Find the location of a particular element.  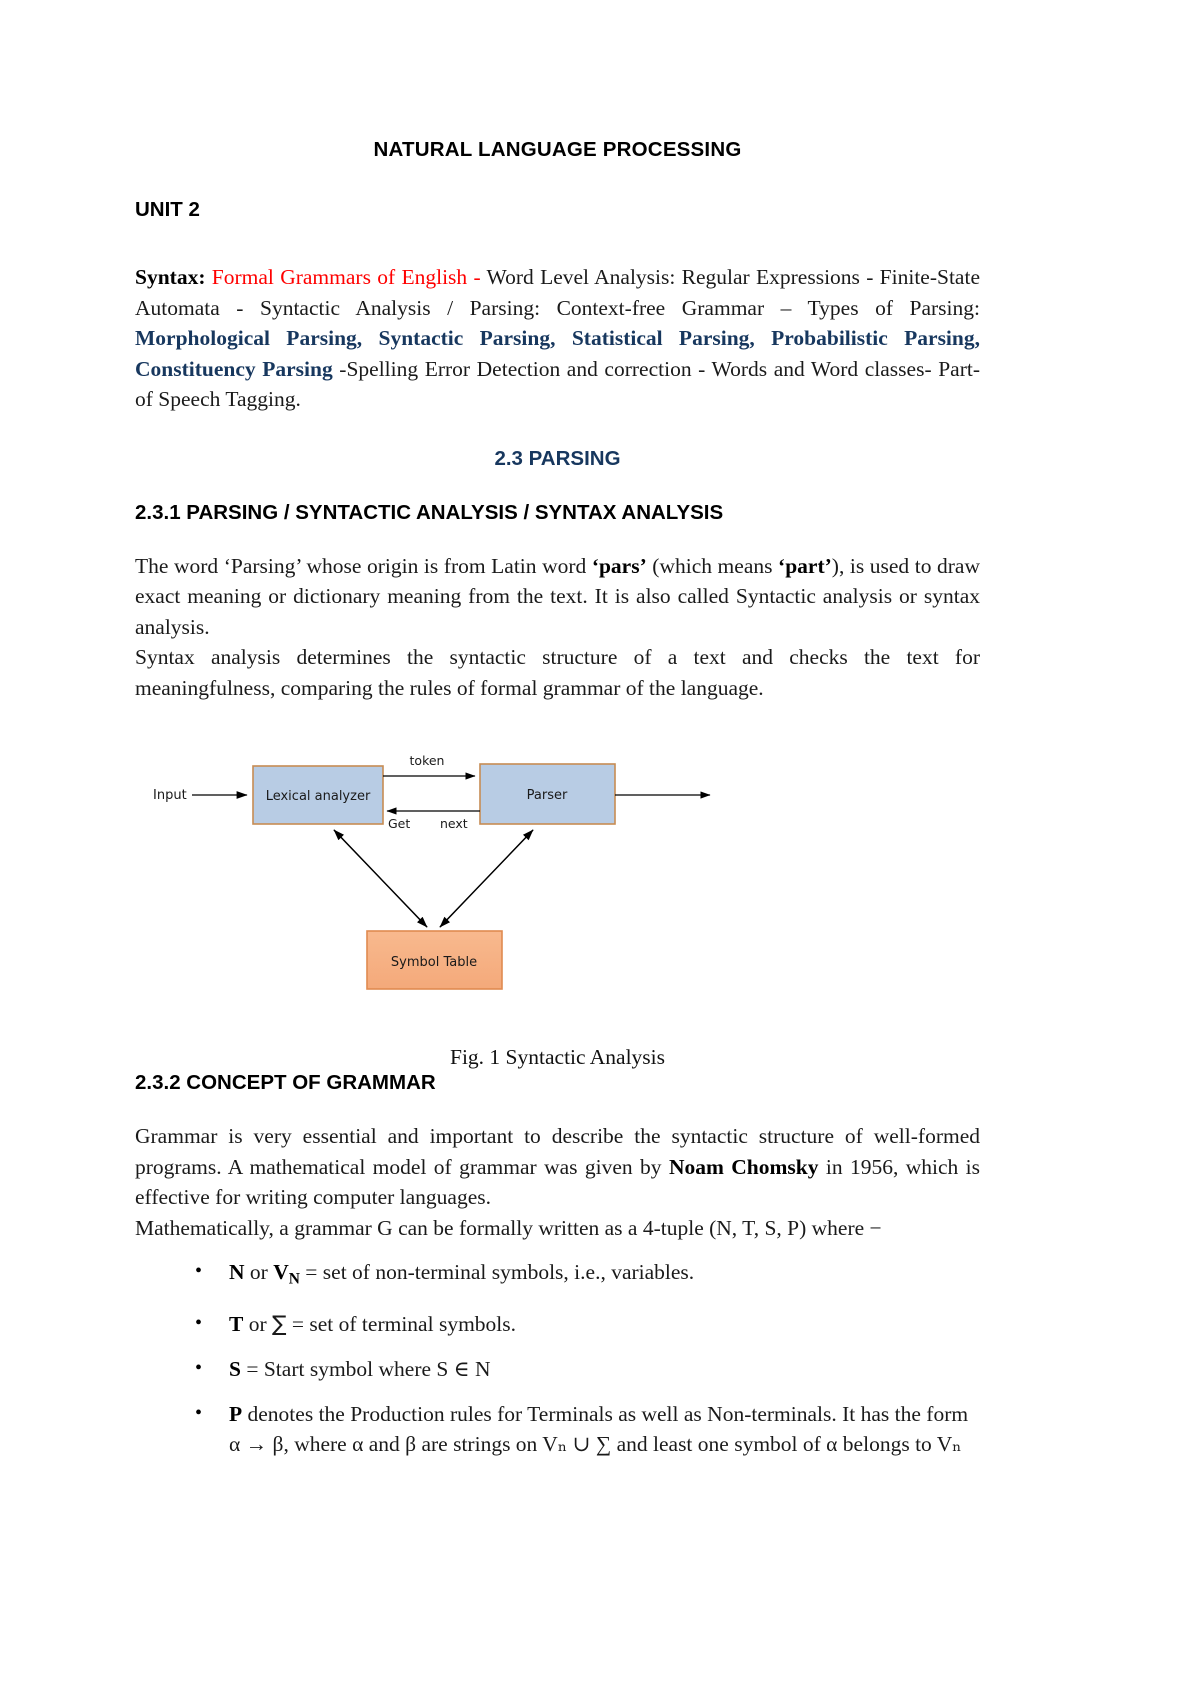

unit-heading: UNIT 2 is located at coordinates (167, 209).